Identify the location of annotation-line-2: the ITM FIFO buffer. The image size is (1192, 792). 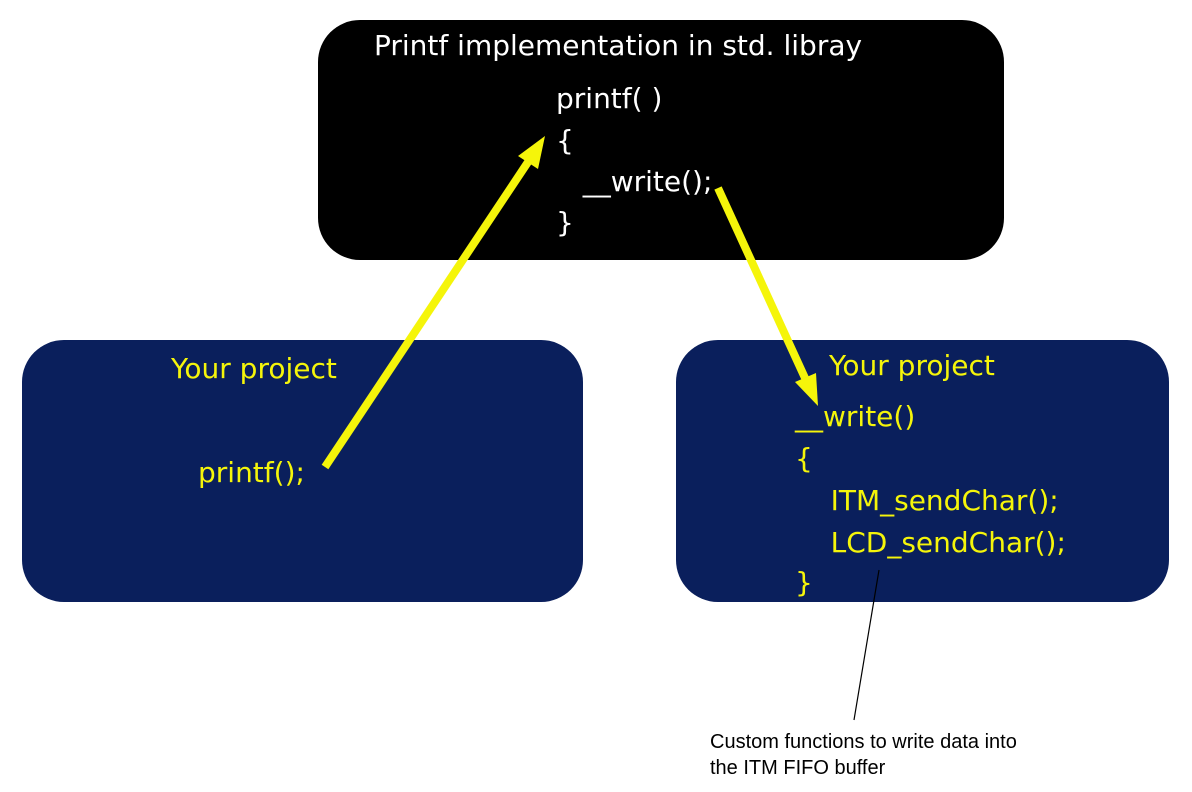
(798, 768).